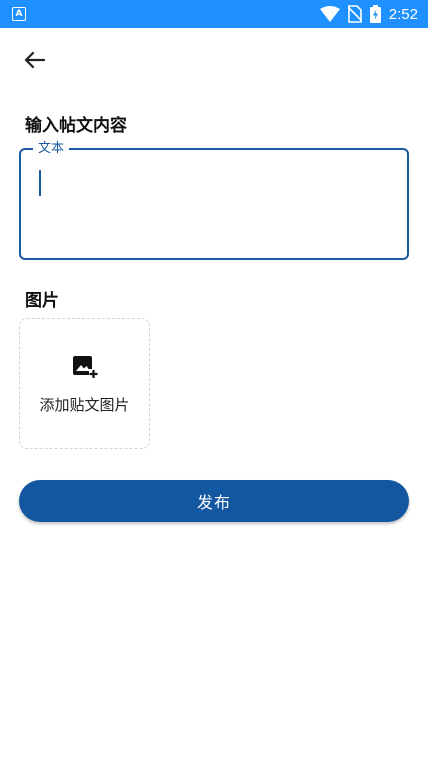  Describe the element at coordinates (76, 126) in the screenshot. I see `content-heading: 输入帖文内容` at that location.